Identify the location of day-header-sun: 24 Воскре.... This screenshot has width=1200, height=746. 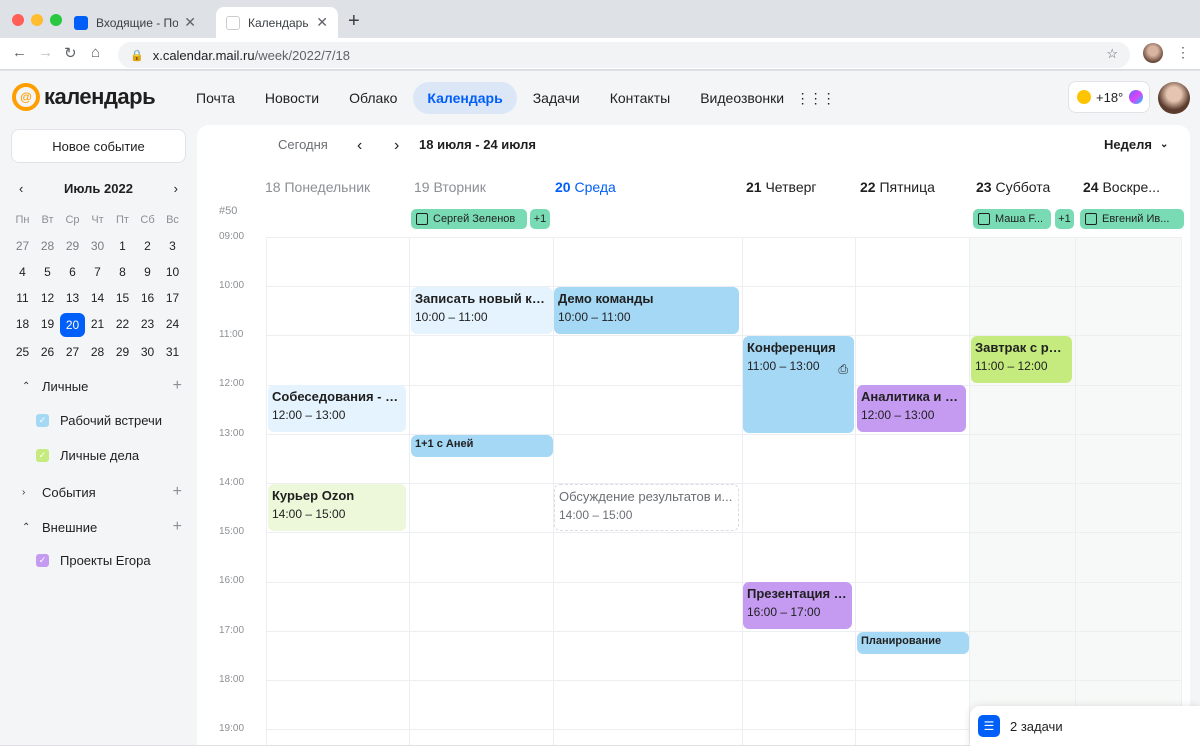
(1135, 187).